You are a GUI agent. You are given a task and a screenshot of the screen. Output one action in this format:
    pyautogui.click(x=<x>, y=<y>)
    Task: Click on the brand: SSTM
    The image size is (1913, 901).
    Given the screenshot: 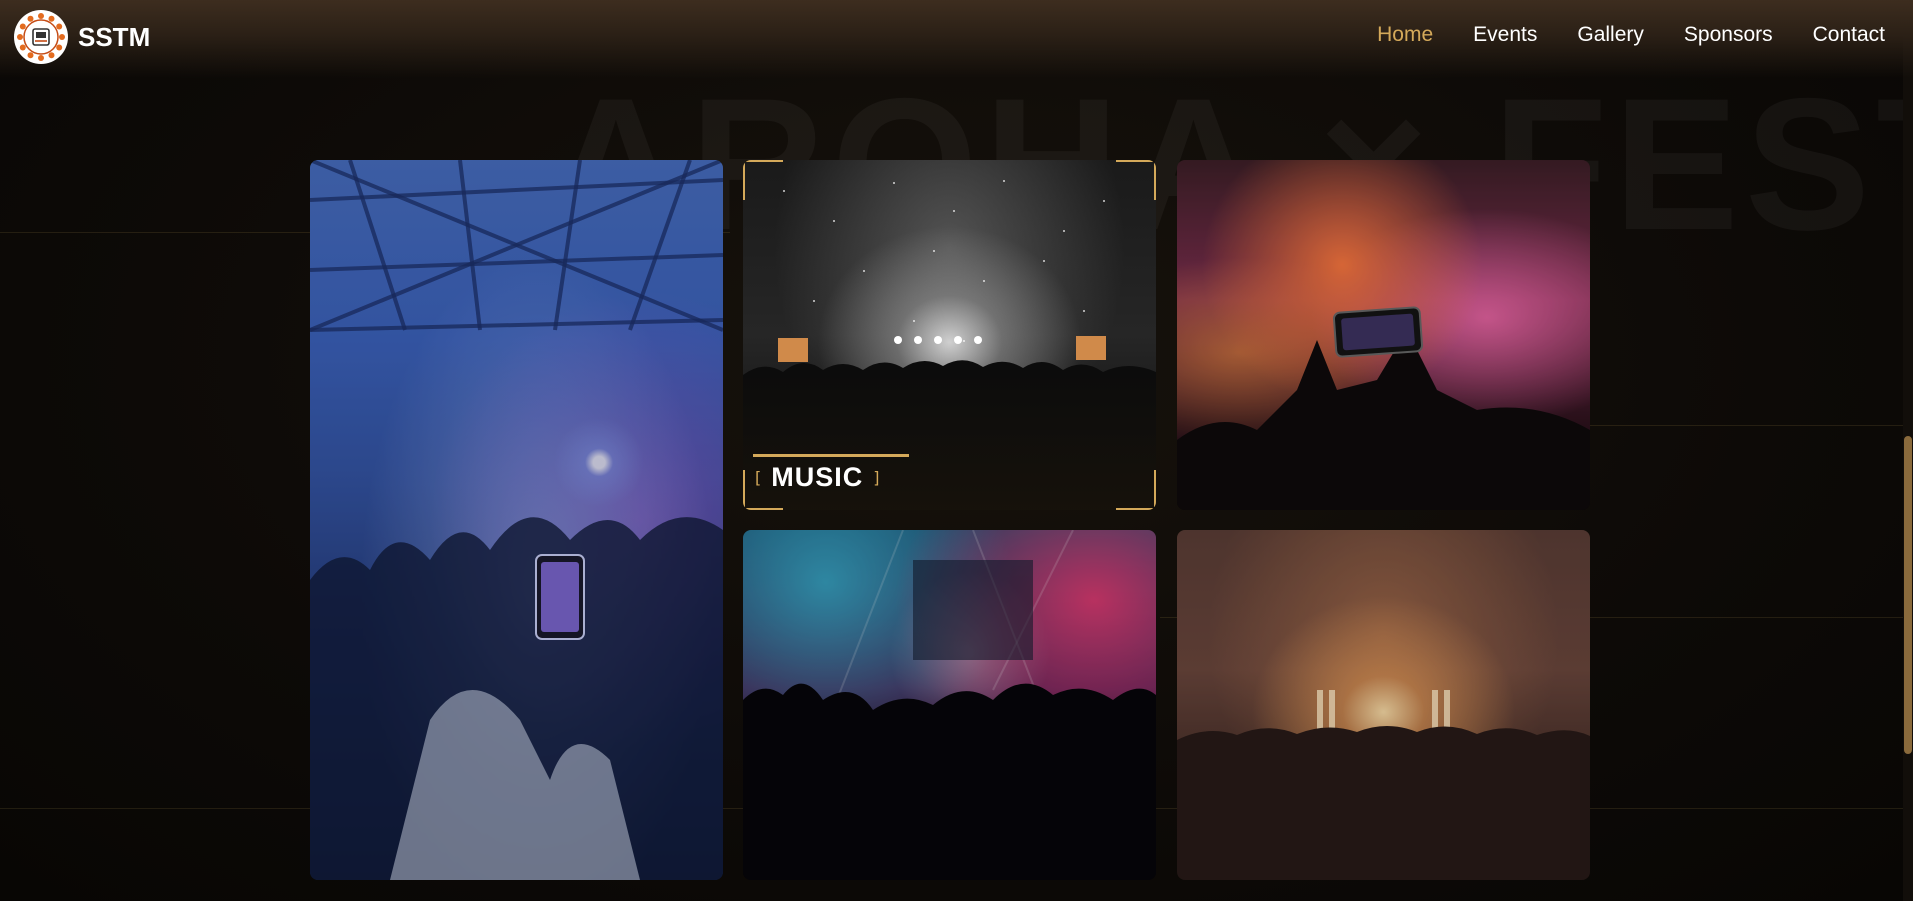 What is the action you would take?
    pyautogui.click(x=82, y=37)
    